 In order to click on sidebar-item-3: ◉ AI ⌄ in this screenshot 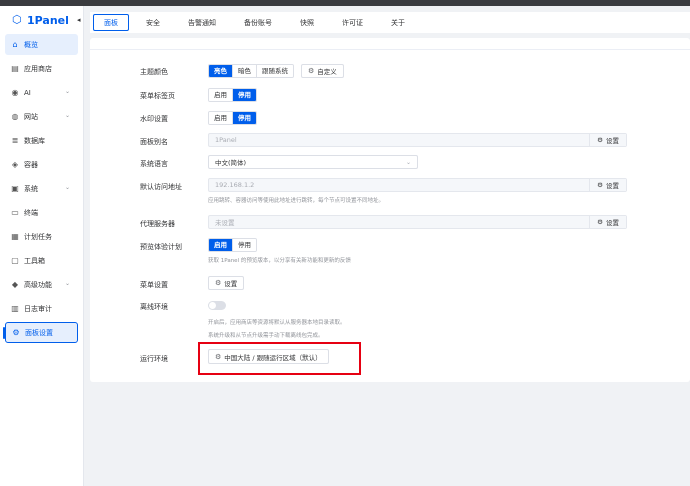, I will do `click(41, 92)`.